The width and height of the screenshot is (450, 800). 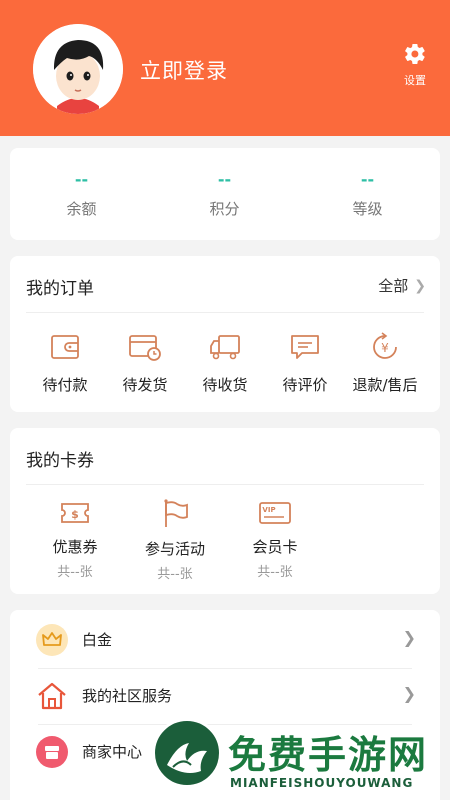 What do you see at coordinates (393, 286) in the screenshot?
I see `view-all-label: 全部` at bounding box center [393, 286].